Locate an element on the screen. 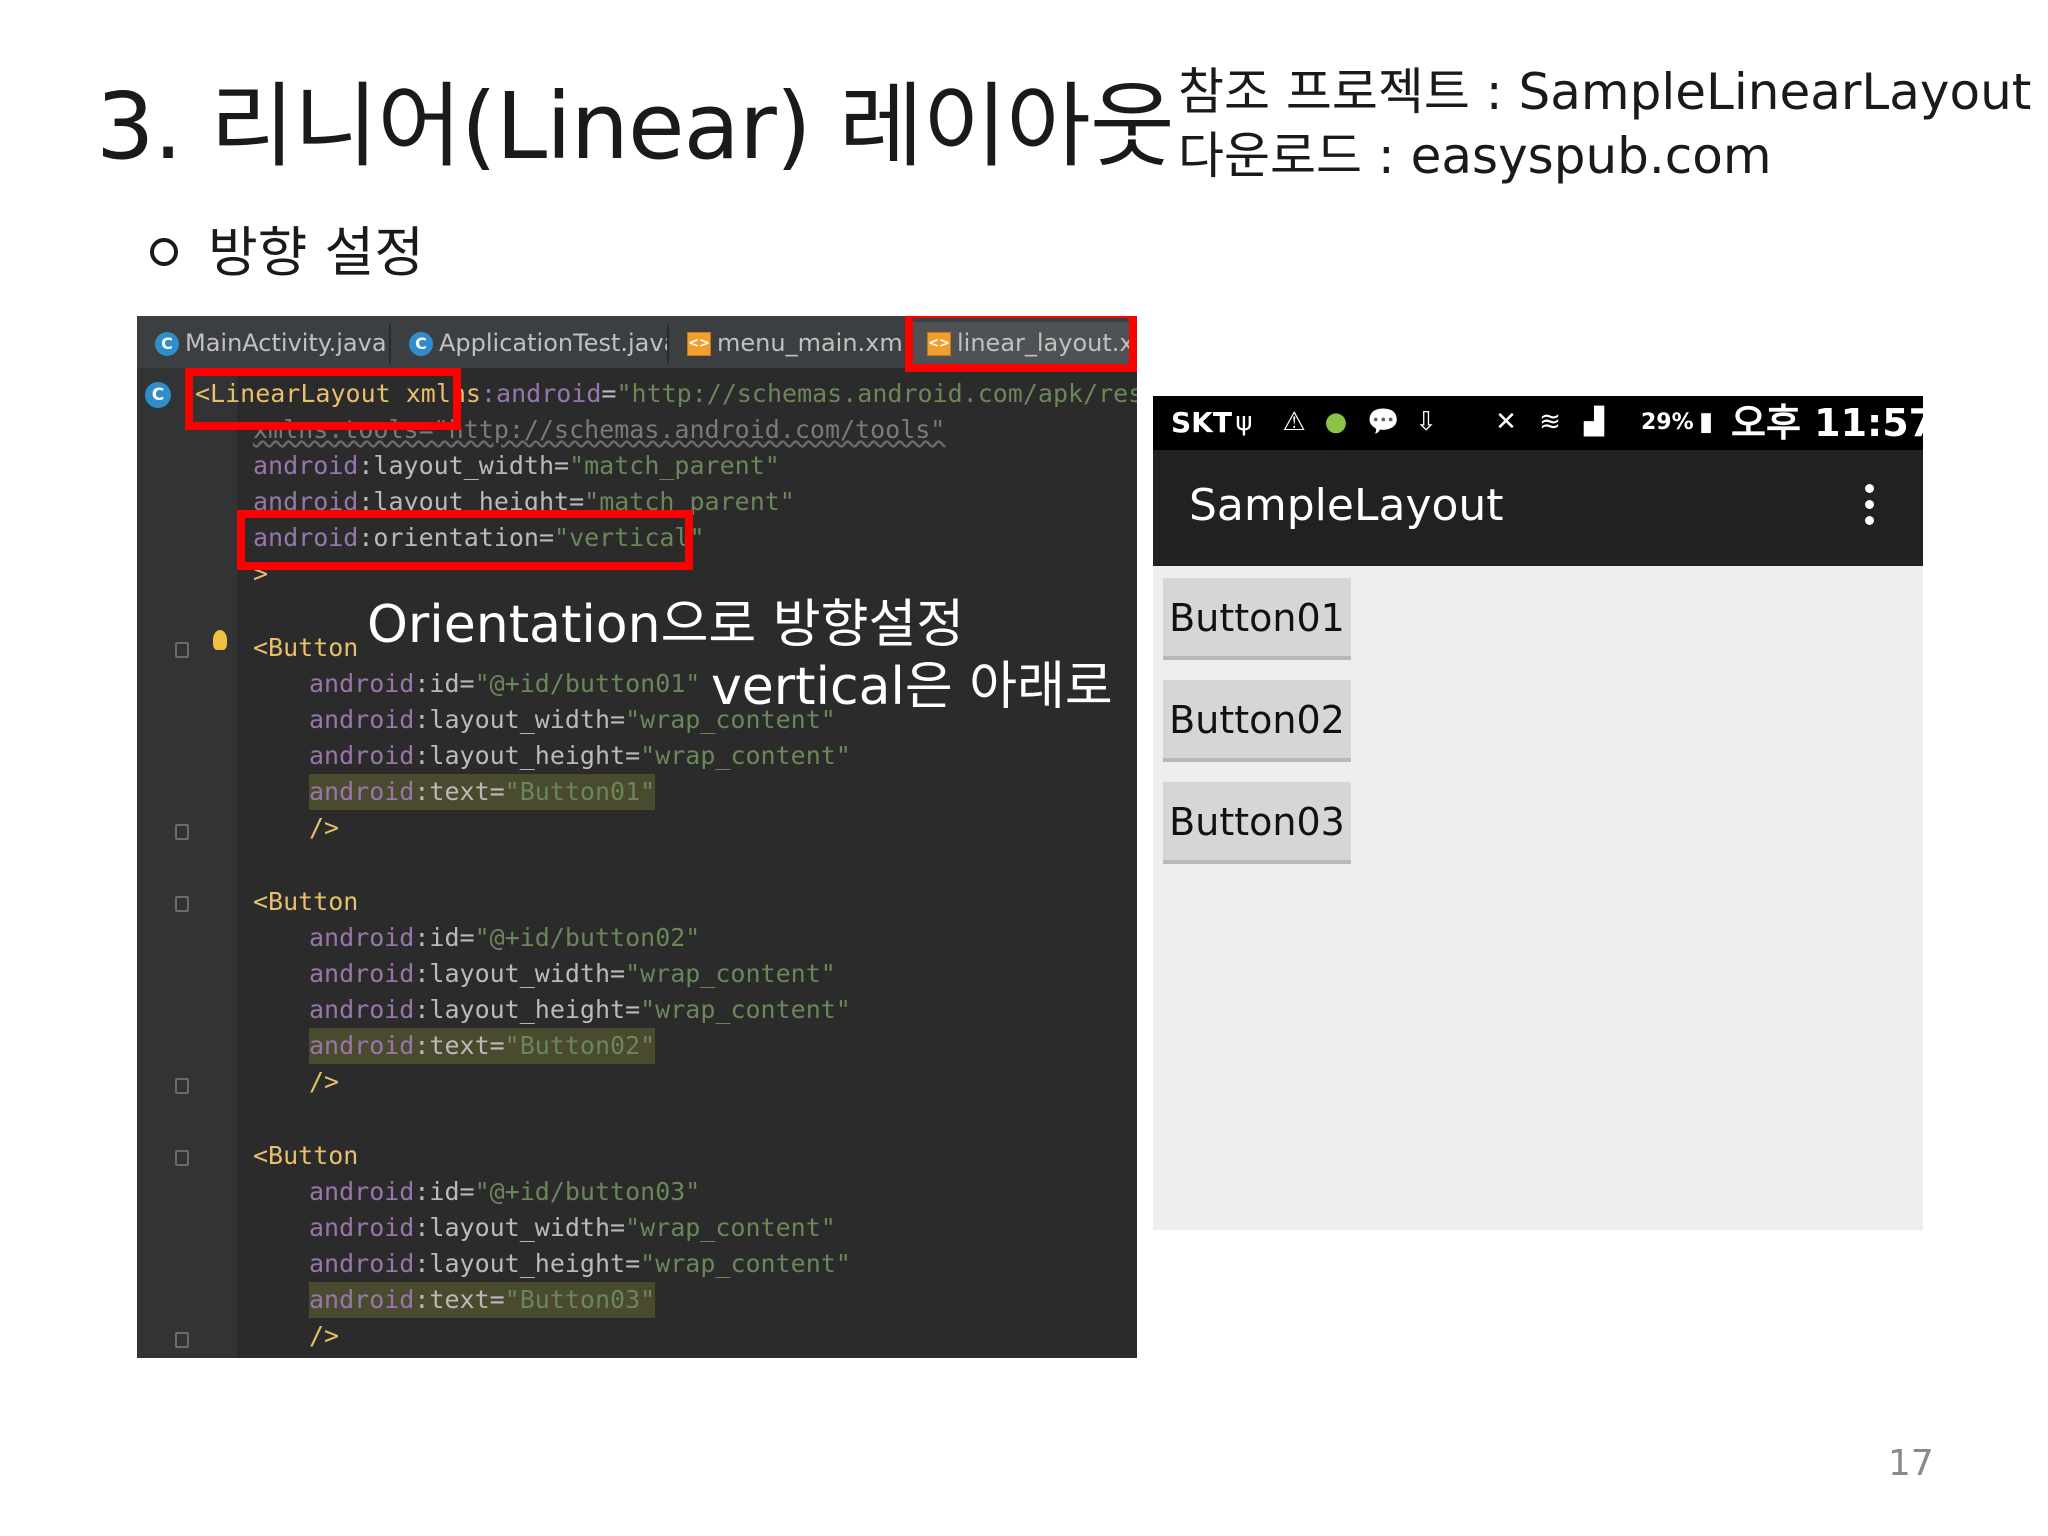  button-02: Button02 is located at coordinates (1257, 721).